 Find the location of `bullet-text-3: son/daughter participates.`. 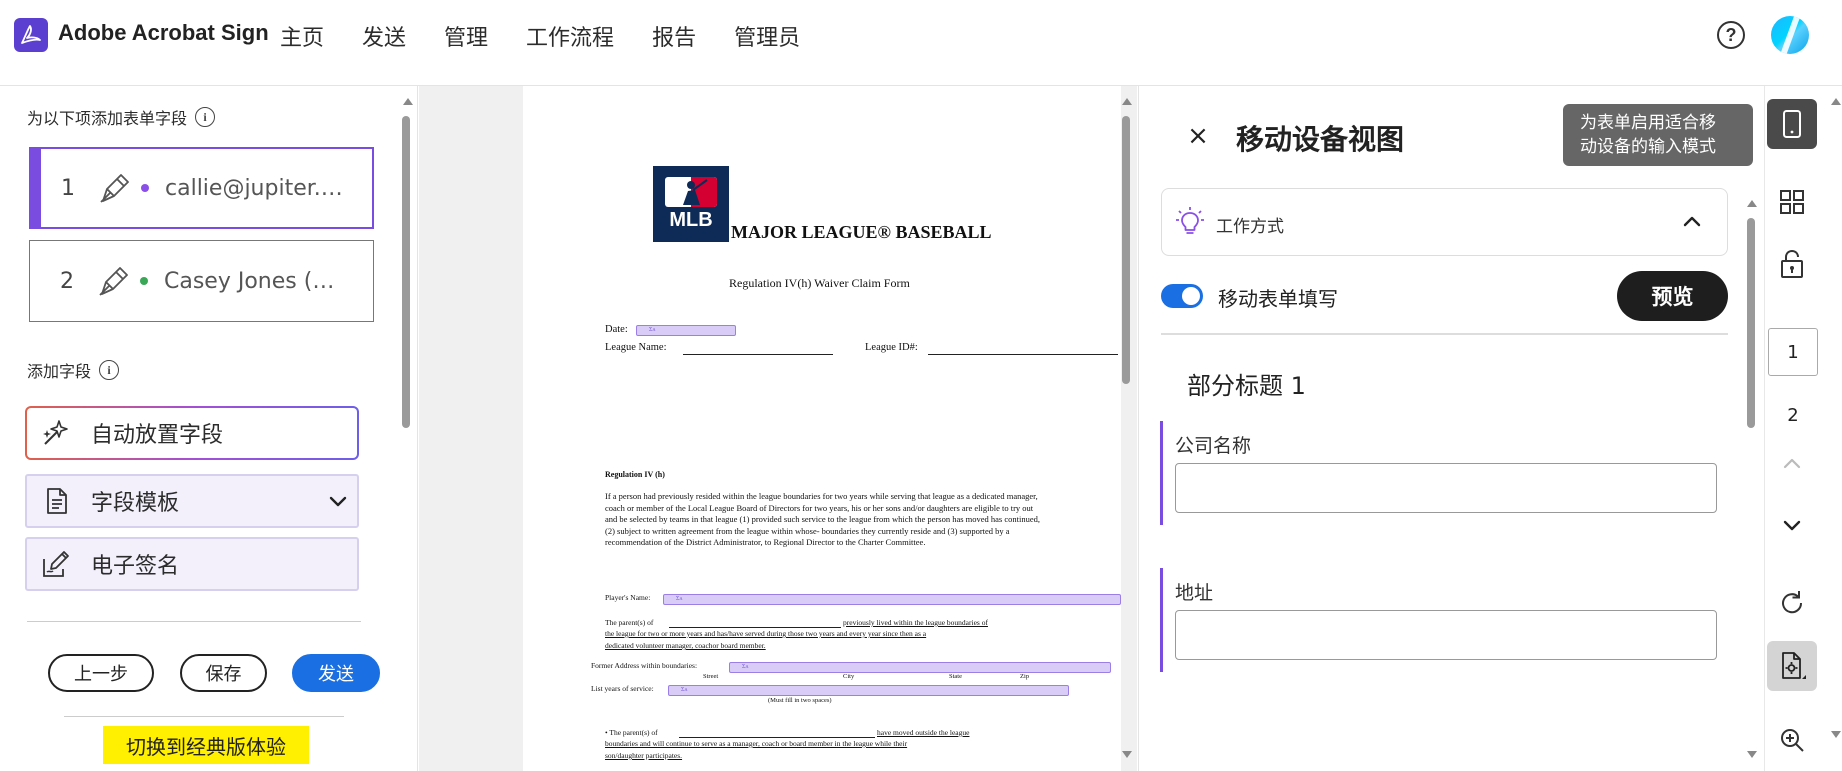

bullet-text-3: son/daughter participates. is located at coordinates (644, 755).